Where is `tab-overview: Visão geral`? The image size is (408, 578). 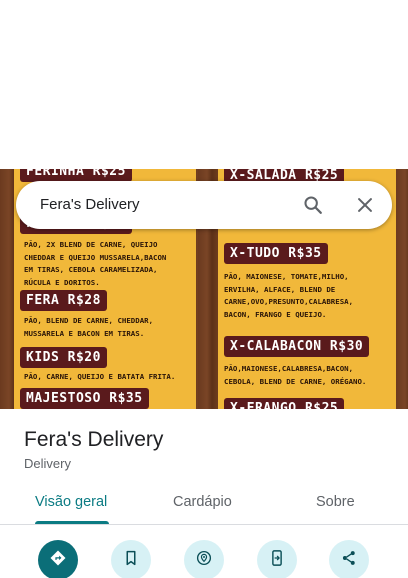 tab-overview: Visão geral is located at coordinates (71, 502).